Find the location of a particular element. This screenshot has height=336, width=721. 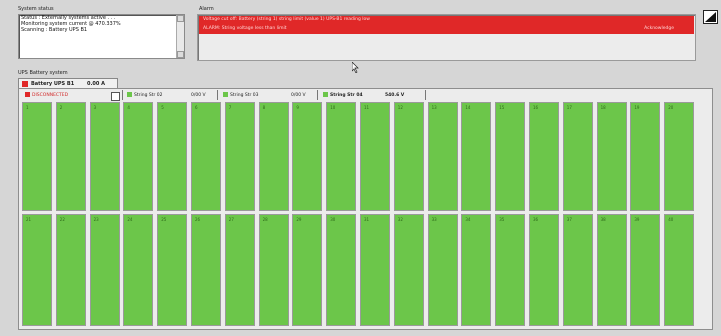

battery-cell-label: 2 is located at coordinates (61, 107).